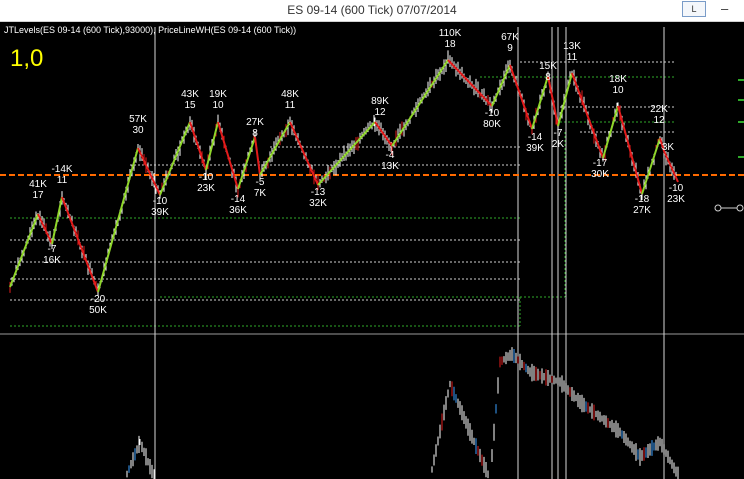  I want to click on swing-label: 17, so click(38, 195).